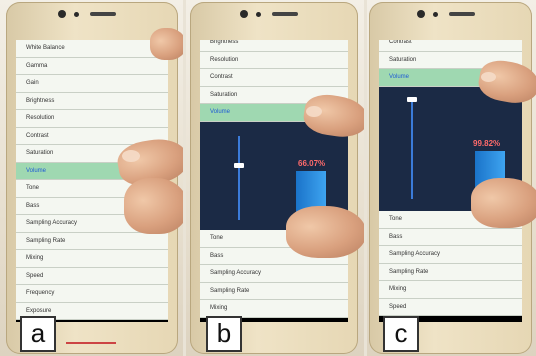  I want to click on panel-label-c: c, so click(401, 334).